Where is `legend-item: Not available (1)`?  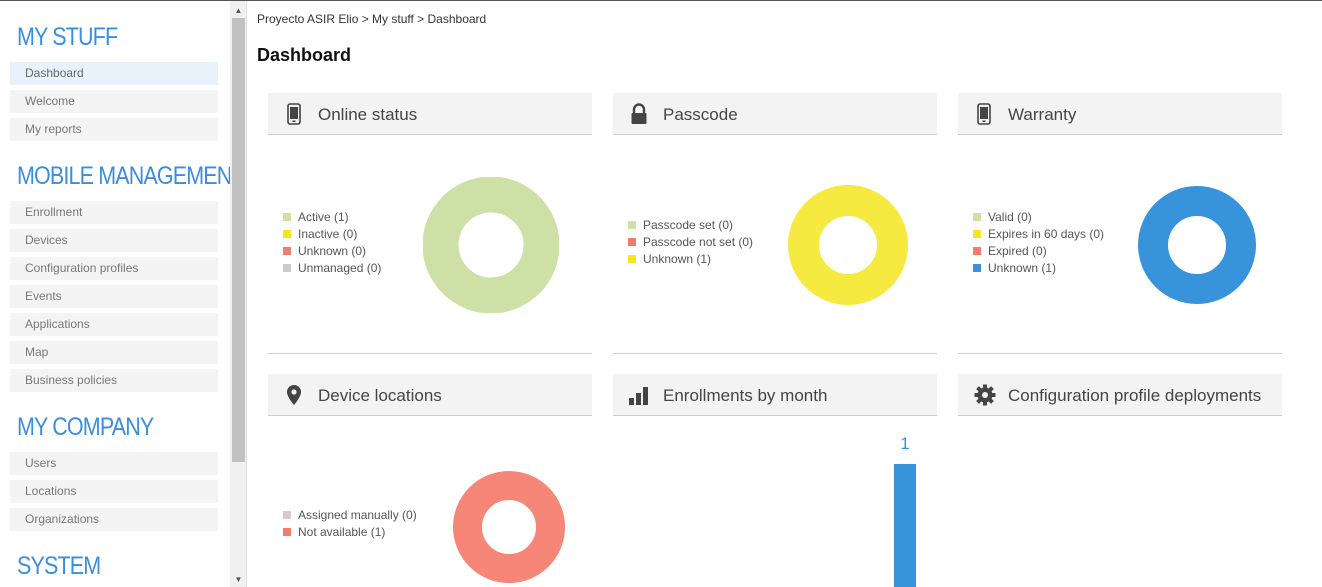 legend-item: Not available (1) is located at coordinates (350, 532).